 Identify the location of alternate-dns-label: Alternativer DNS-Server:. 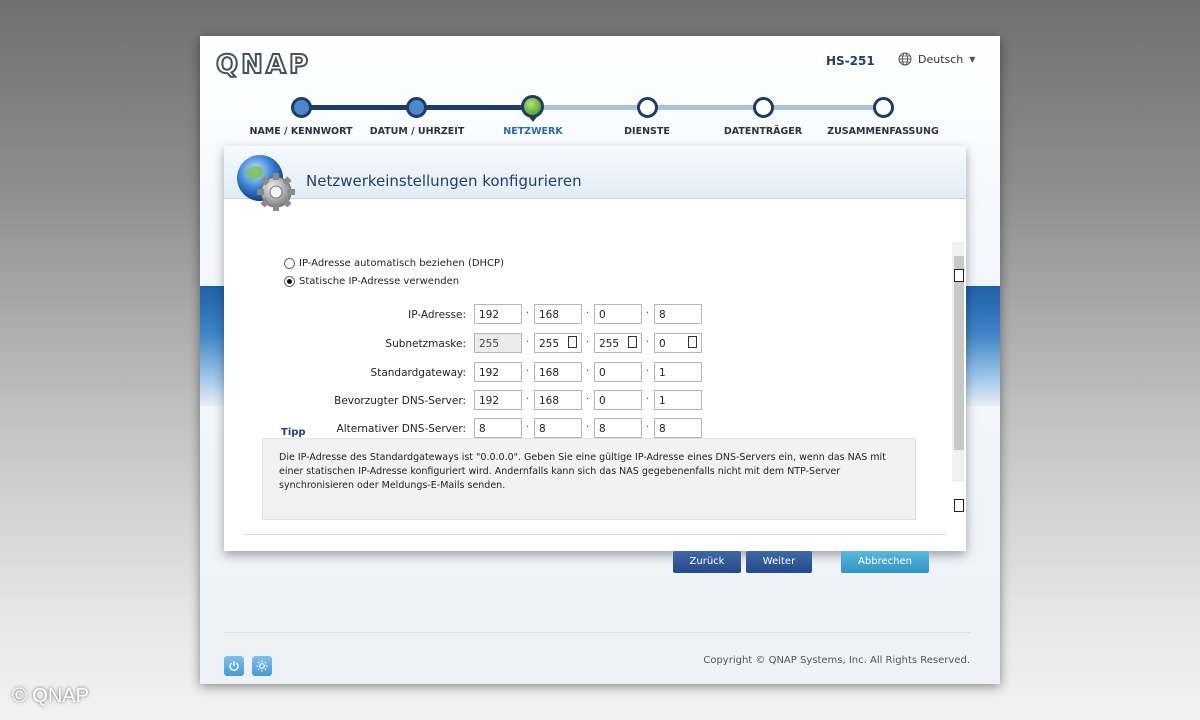
(401, 429).